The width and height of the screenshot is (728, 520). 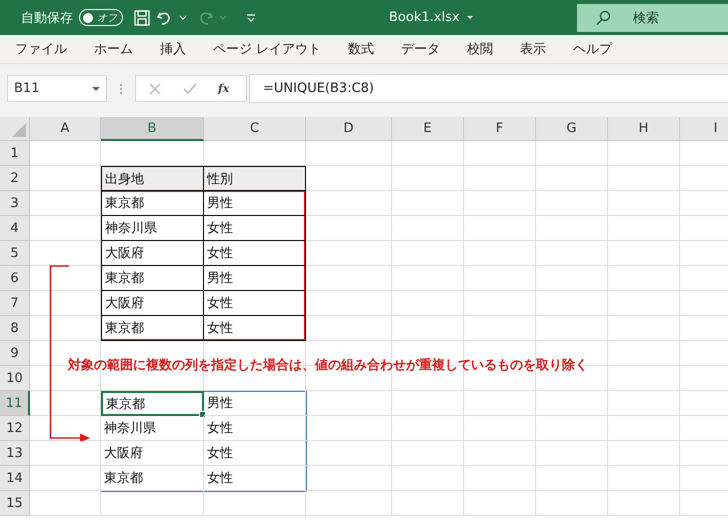 I want to click on ribbon-tab: ヘルプ, so click(x=593, y=49).